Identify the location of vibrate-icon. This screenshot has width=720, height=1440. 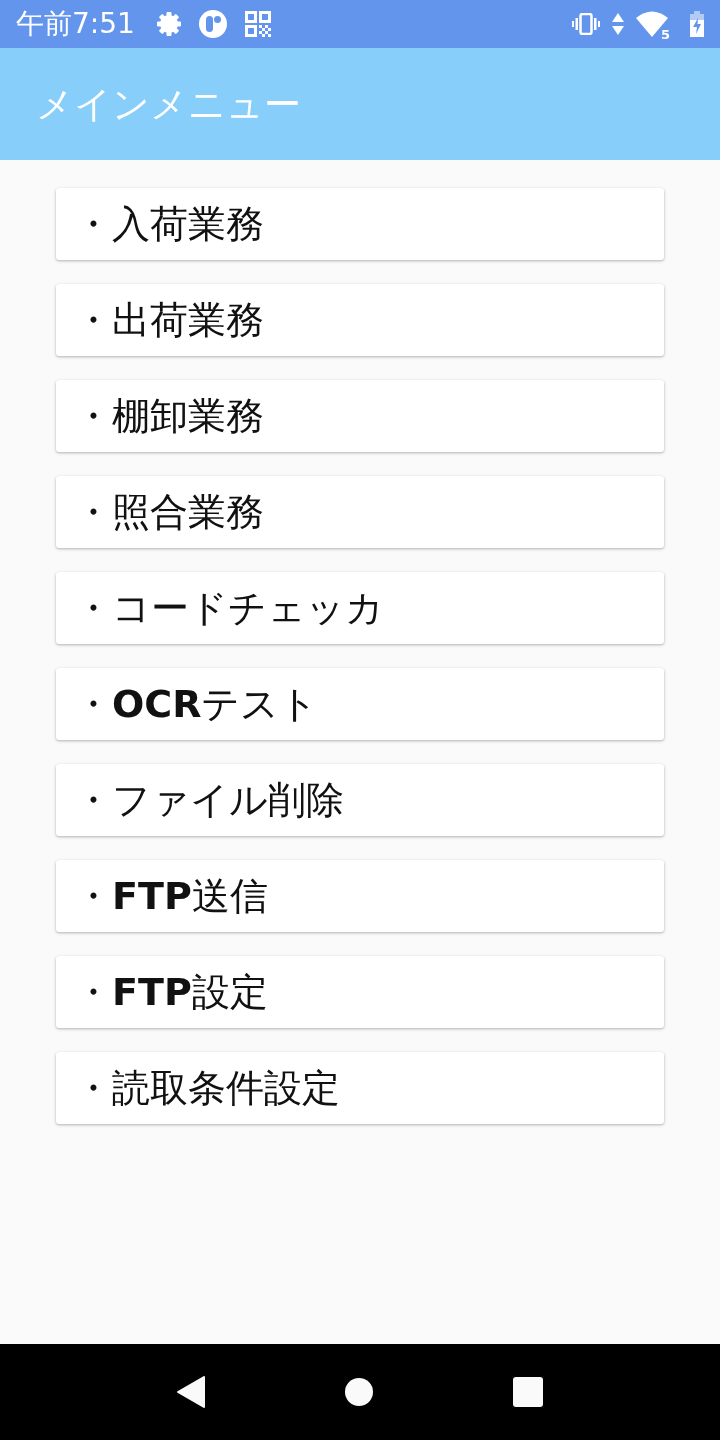
(586, 24).